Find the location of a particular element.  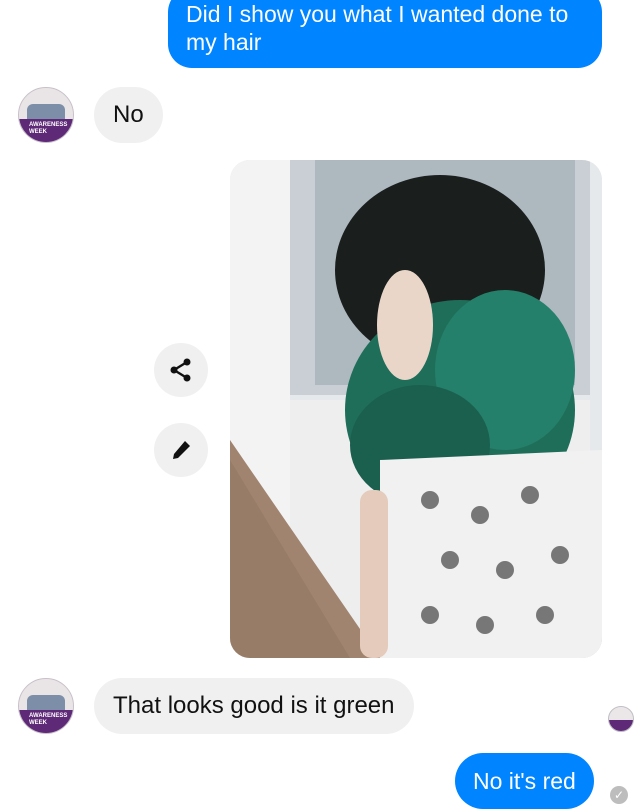

message-bubble-incoming: That looks good is it green is located at coordinates (254, 706).